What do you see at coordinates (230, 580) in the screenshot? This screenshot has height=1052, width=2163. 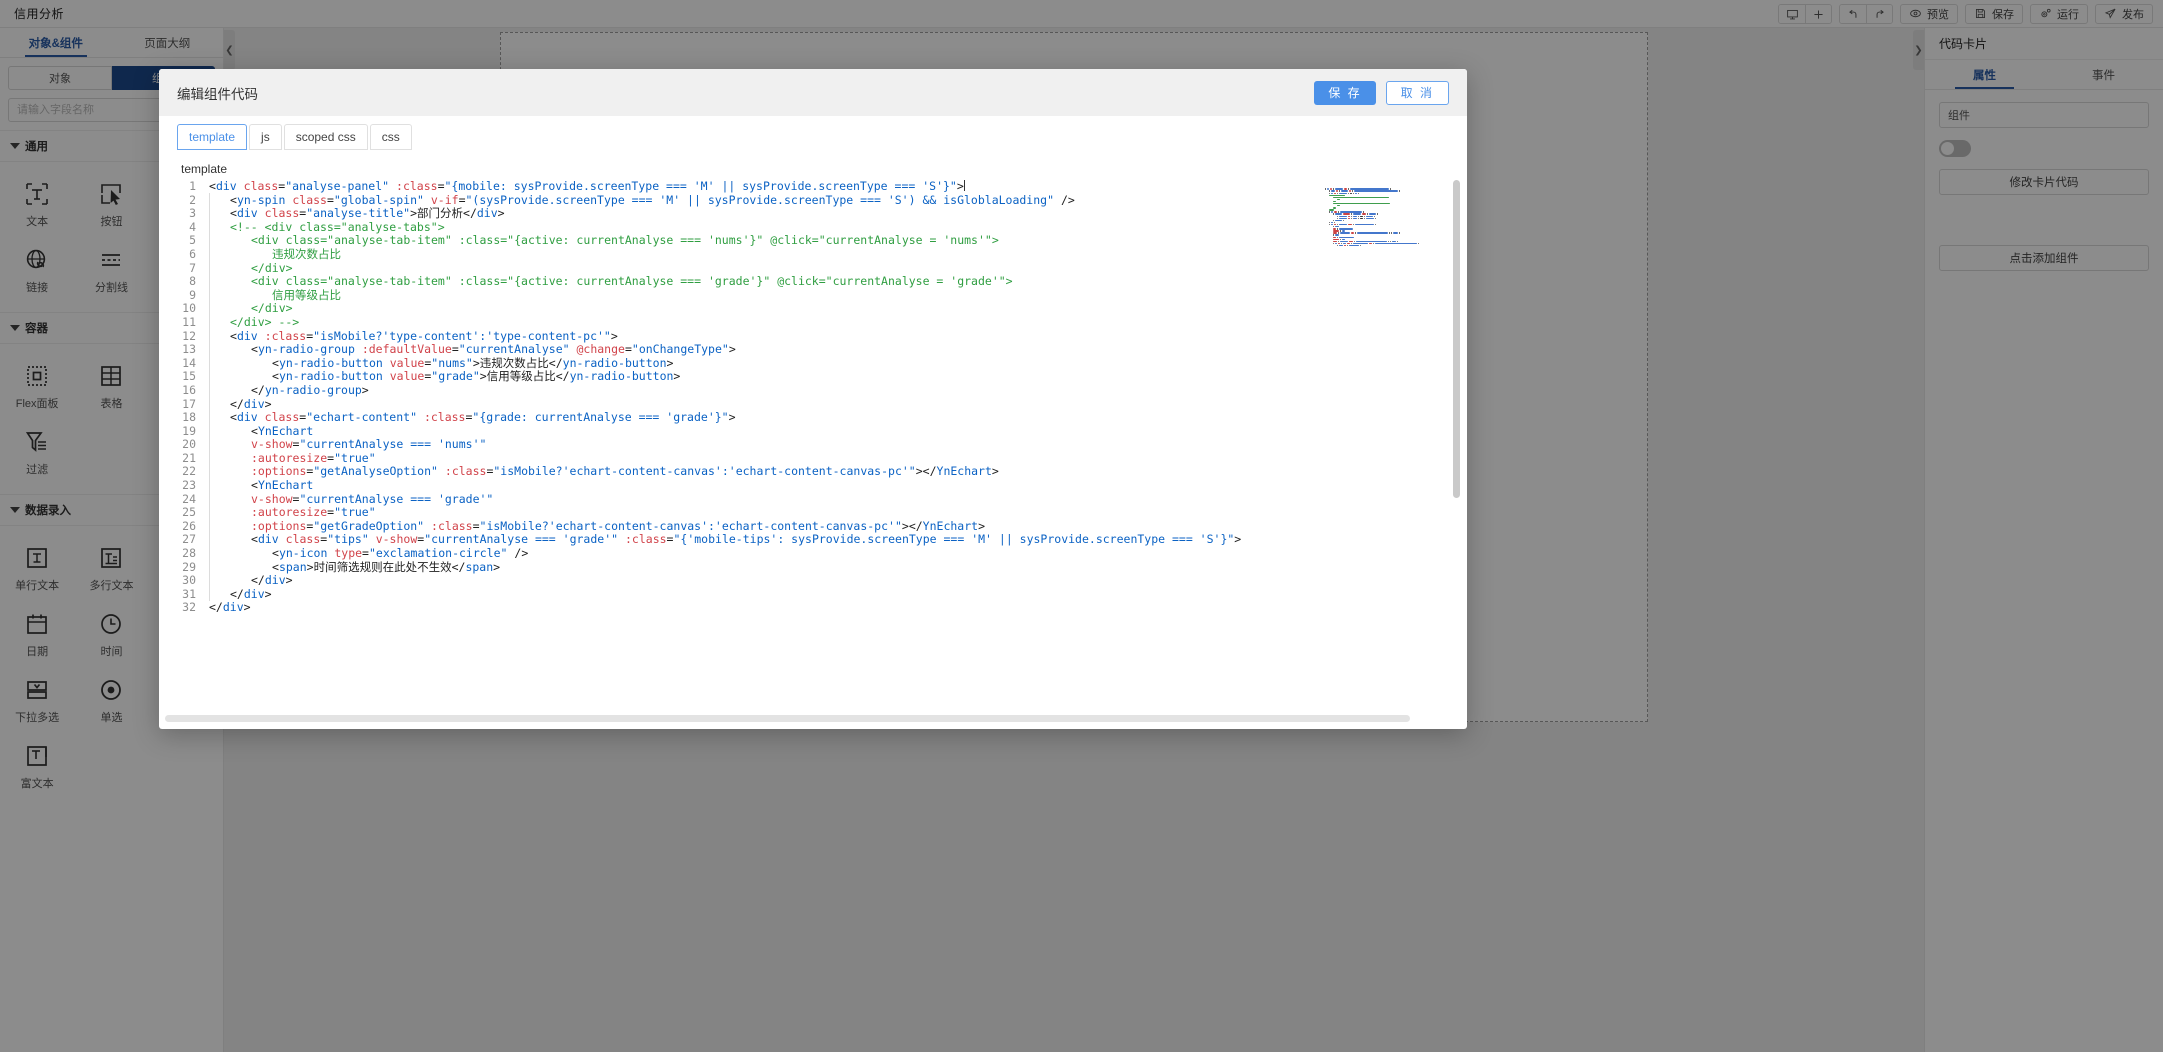 I see `indent-guide` at bounding box center [230, 580].